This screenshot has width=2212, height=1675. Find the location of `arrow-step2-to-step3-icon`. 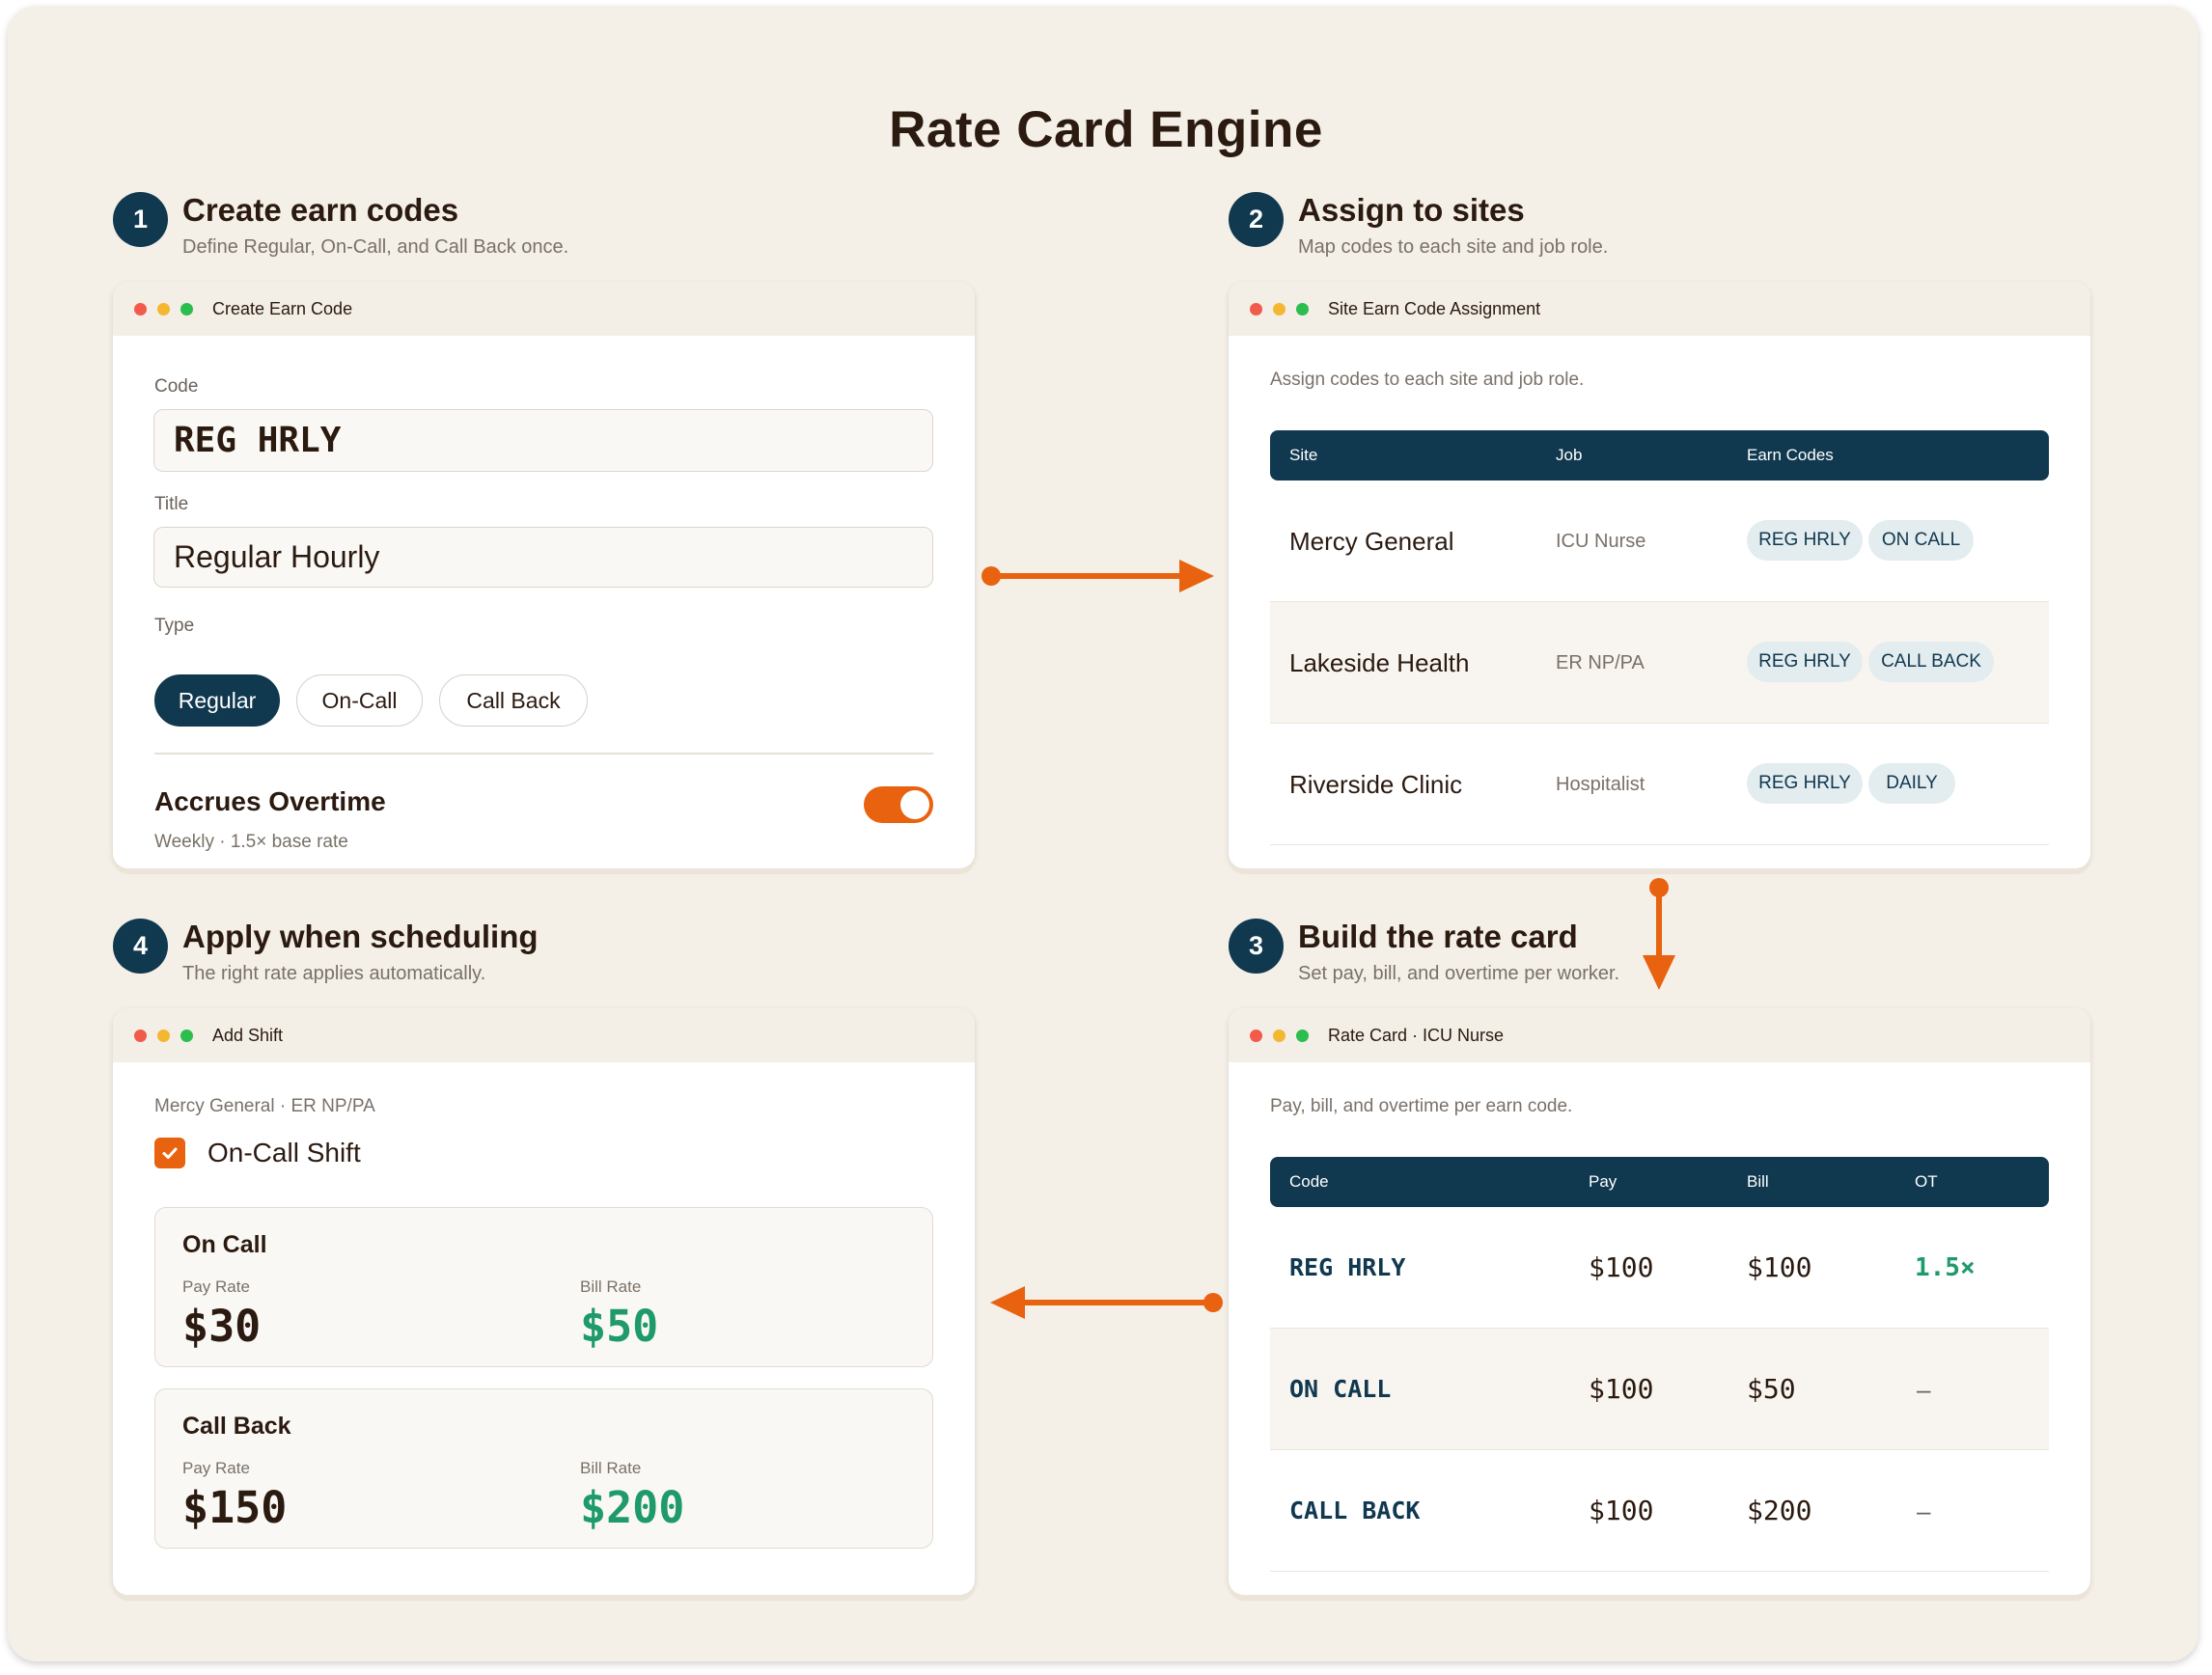

arrow-step2-to-step3-icon is located at coordinates (1659, 934).